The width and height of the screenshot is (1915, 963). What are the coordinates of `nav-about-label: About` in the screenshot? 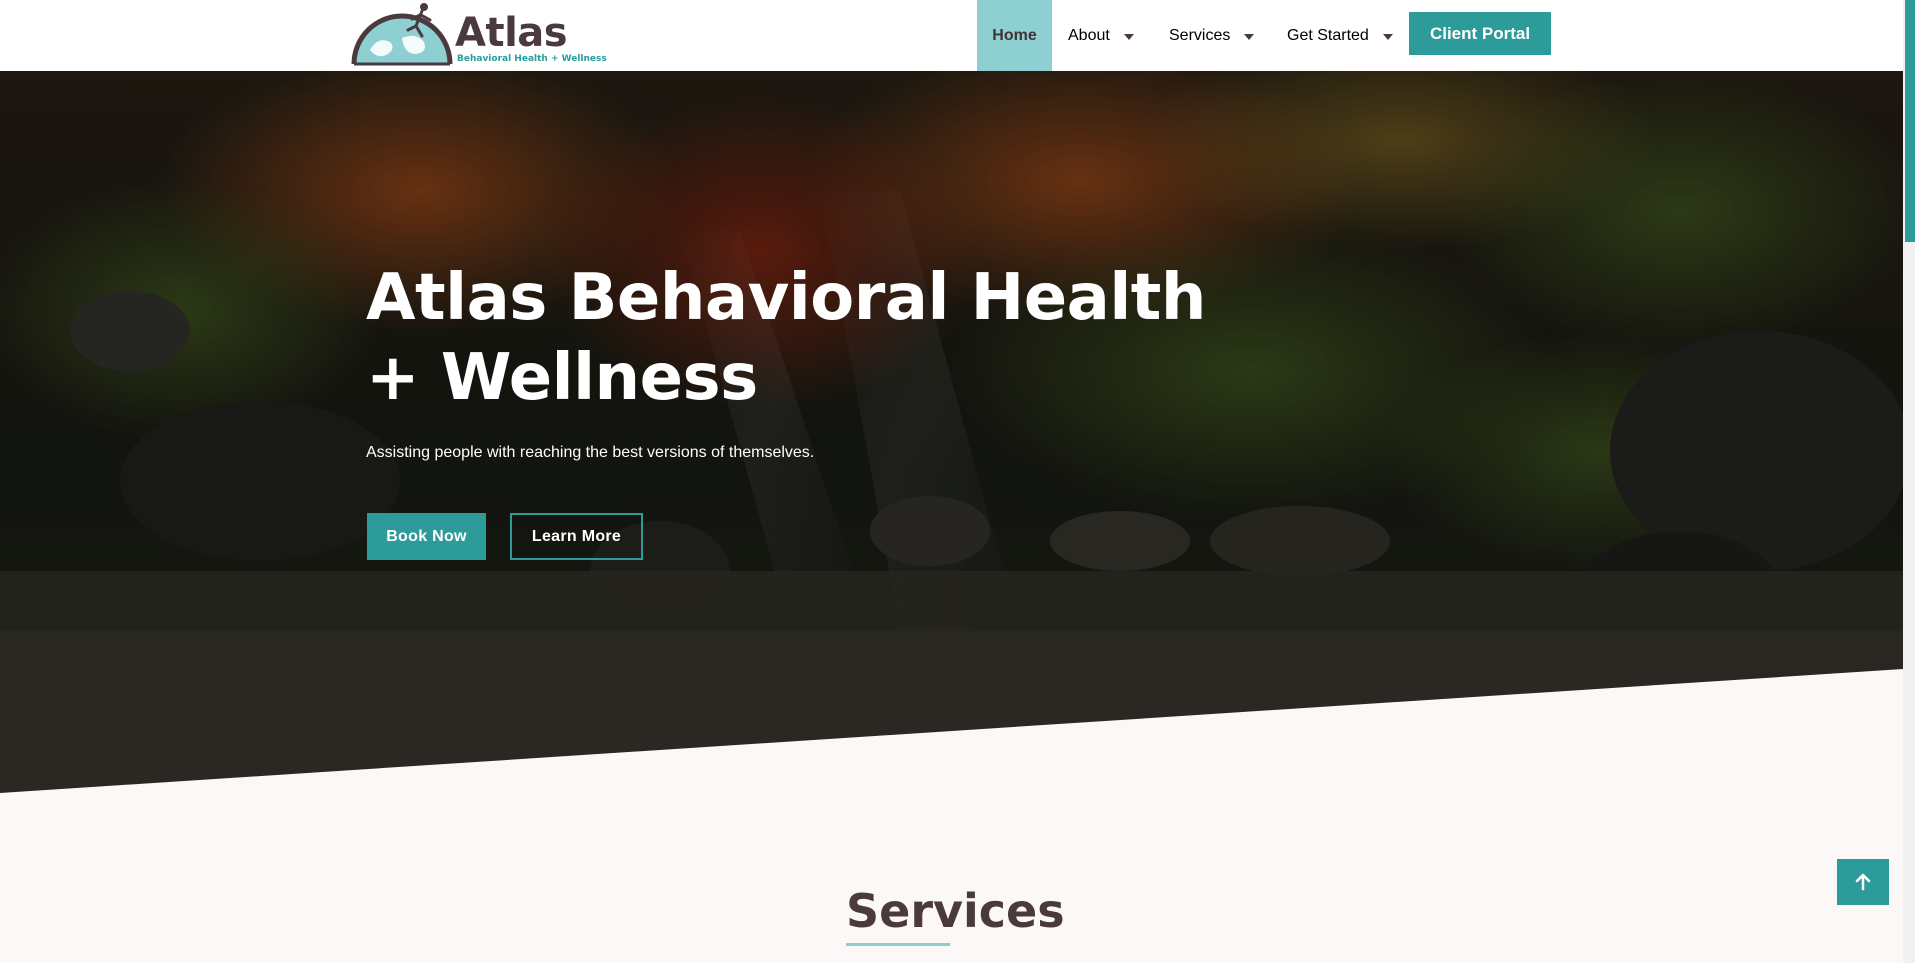 It's located at (1089, 35).